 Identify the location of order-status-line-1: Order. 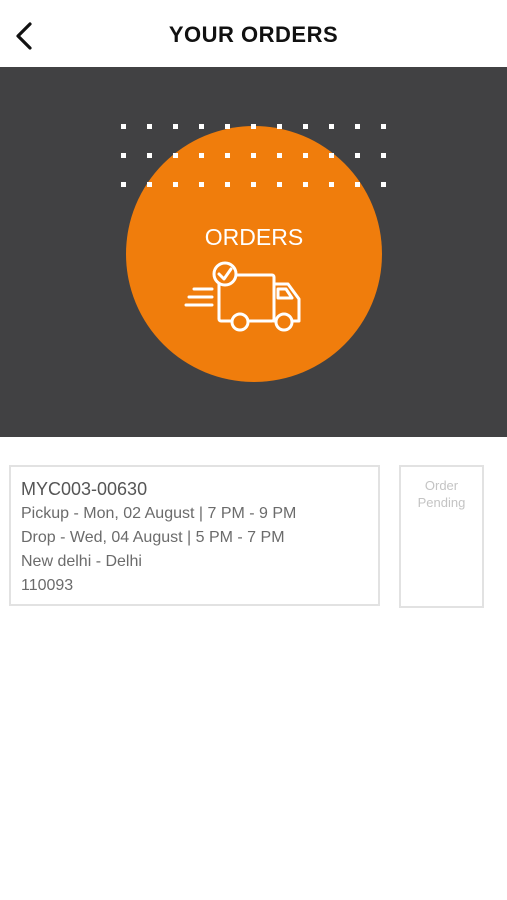
(441, 485).